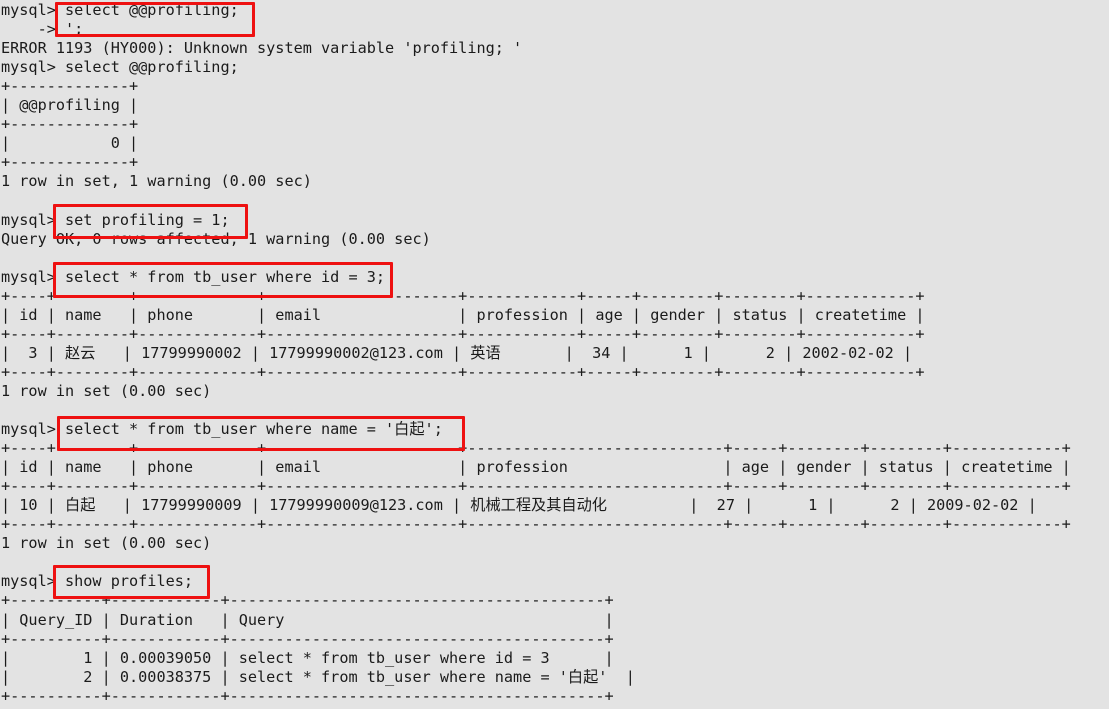 The height and width of the screenshot is (709, 1109). What do you see at coordinates (115, 219) in the screenshot?
I see `terminal-line: mysql> set profiling = 1;` at bounding box center [115, 219].